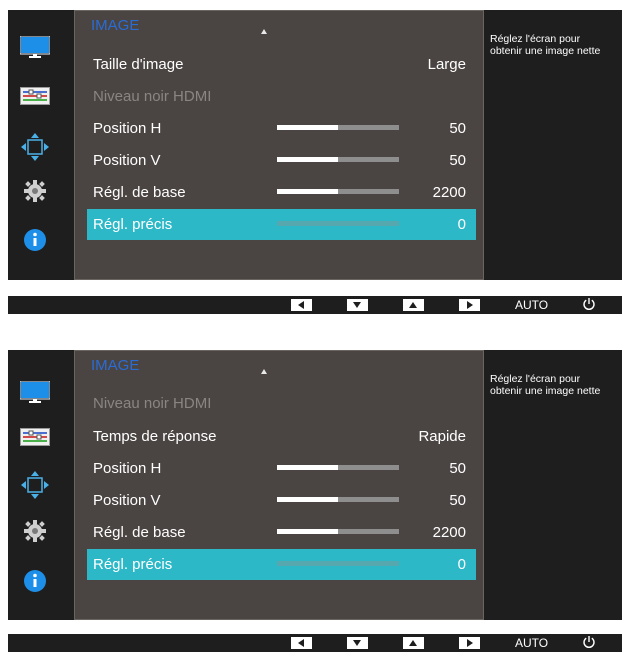 The height and width of the screenshot is (654, 622). Describe the element at coordinates (138, 64) in the screenshot. I see `menu-item-label: Taille d'image` at that location.